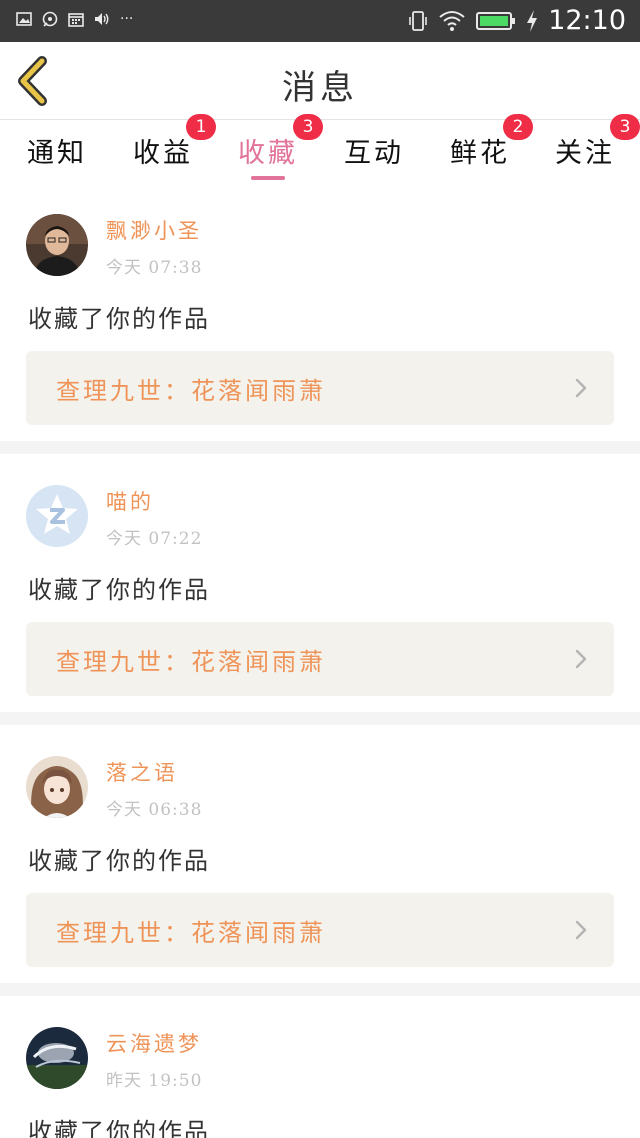 The width and height of the screenshot is (640, 1138). Describe the element at coordinates (517, 21) in the screenshot. I see `status-right: 12:10` at that location.